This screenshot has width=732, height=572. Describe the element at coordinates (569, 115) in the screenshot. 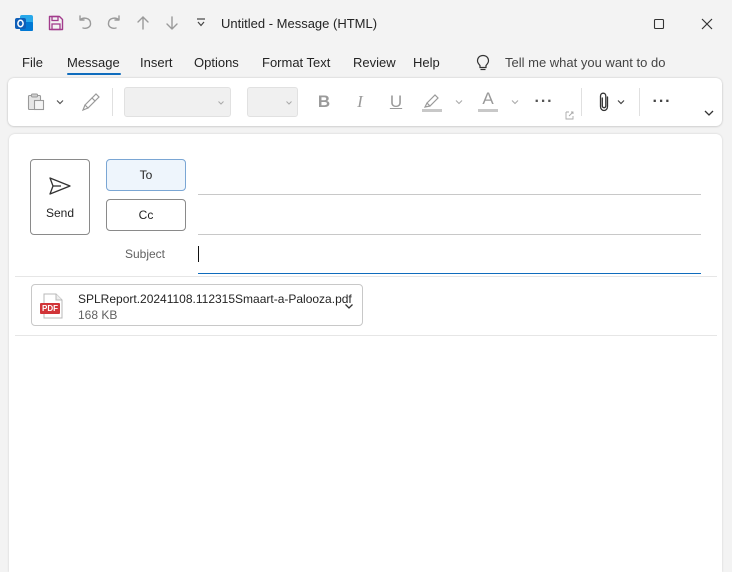

I see `dialog-launcher-icon` at that location.